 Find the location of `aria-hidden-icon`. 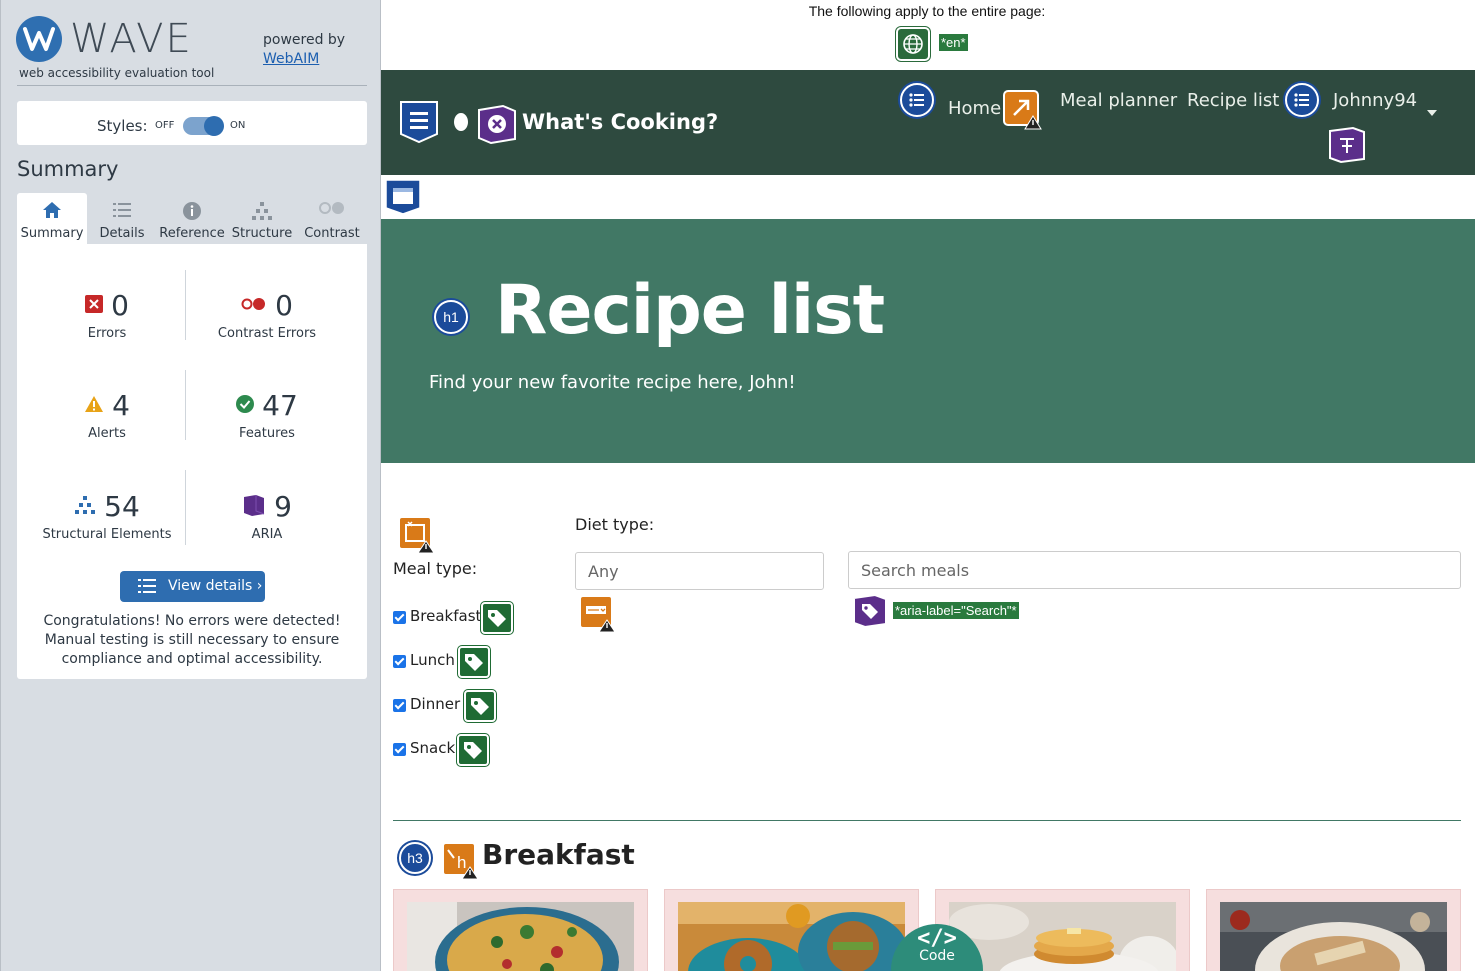

aria-hidden-icon is located at coordinates (497, 124).